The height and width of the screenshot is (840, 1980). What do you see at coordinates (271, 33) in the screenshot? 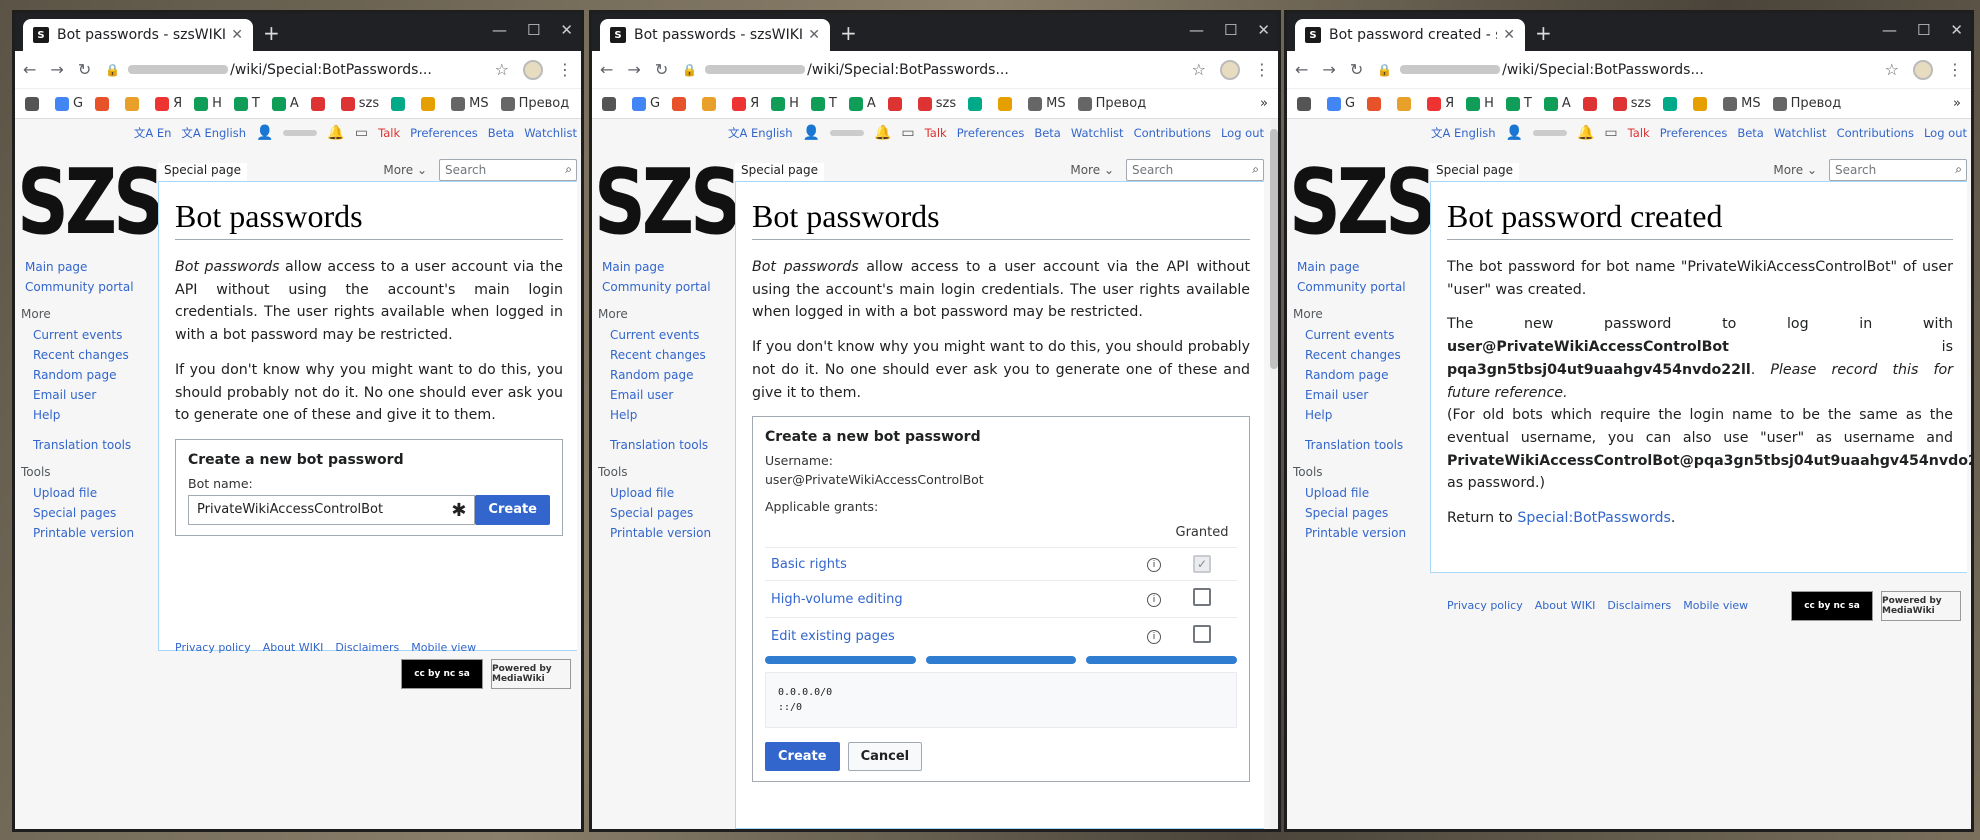
I see `new-tab-icon: +` at bounding box center [271, 33].